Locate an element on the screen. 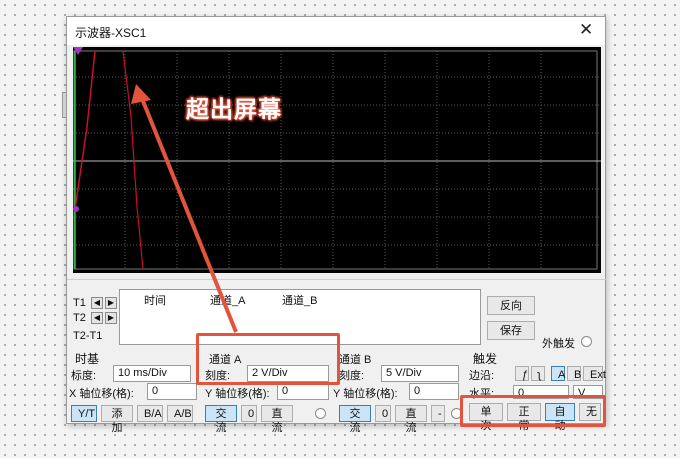  annotation-arrow-line is located at coordinates (188, 214).